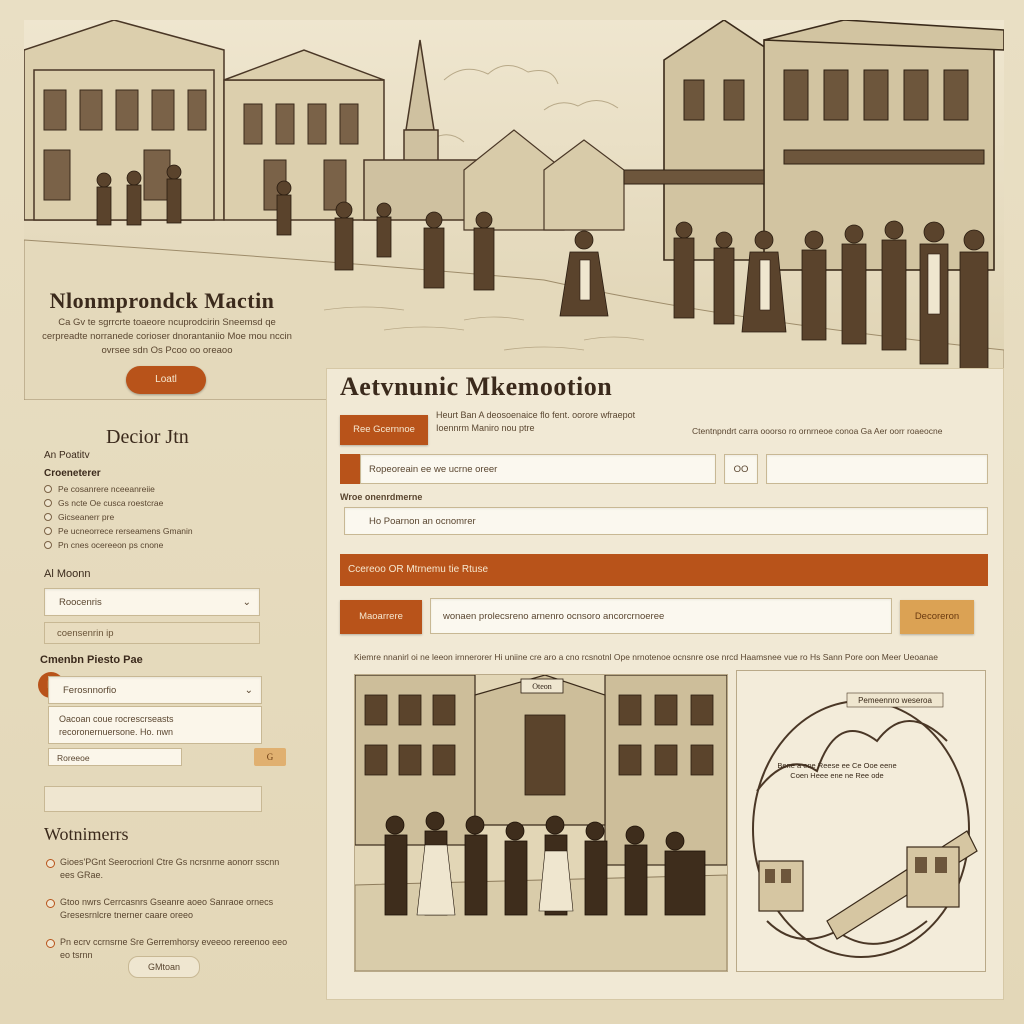 This screenshot has height=1024, width=1024. I want to click on ornate-title-text: Pemeennro weseroa, so click(895, 700).